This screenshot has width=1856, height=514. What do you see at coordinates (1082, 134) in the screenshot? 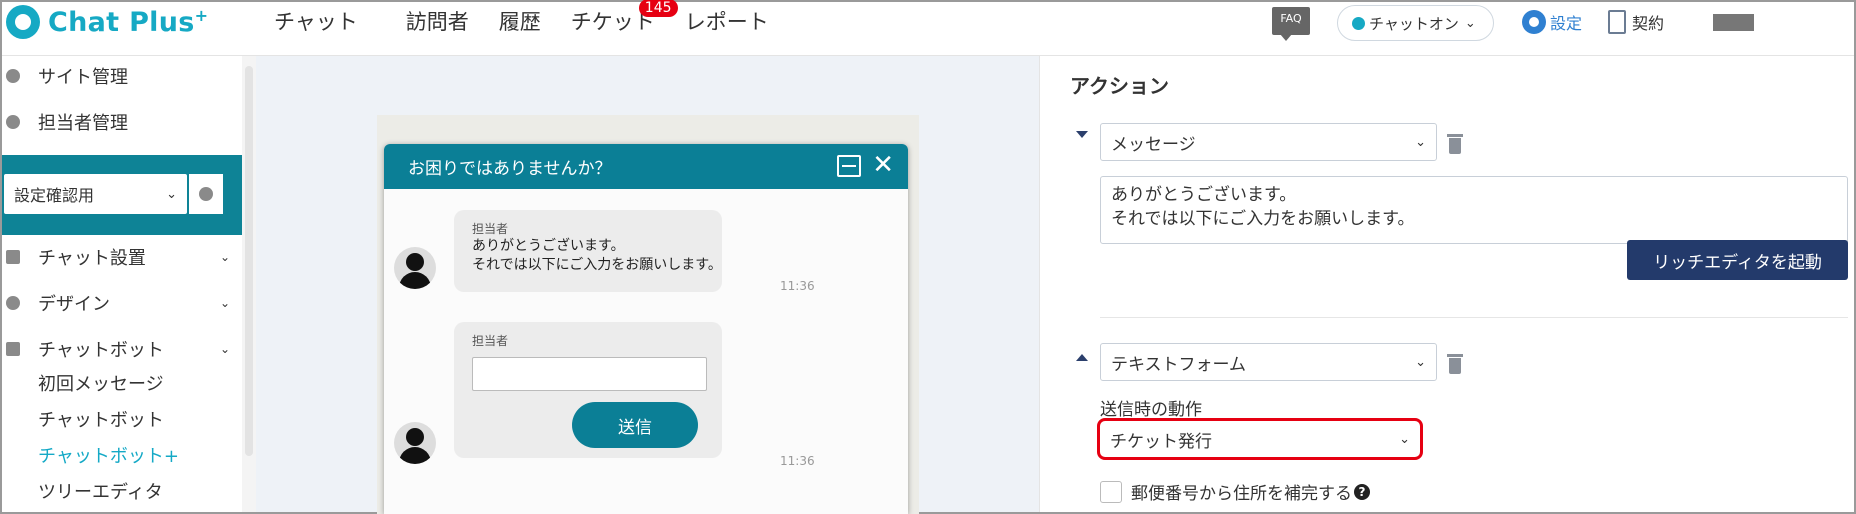
I see `collapse-toggle-icon` at bounding box center [1082, 134].